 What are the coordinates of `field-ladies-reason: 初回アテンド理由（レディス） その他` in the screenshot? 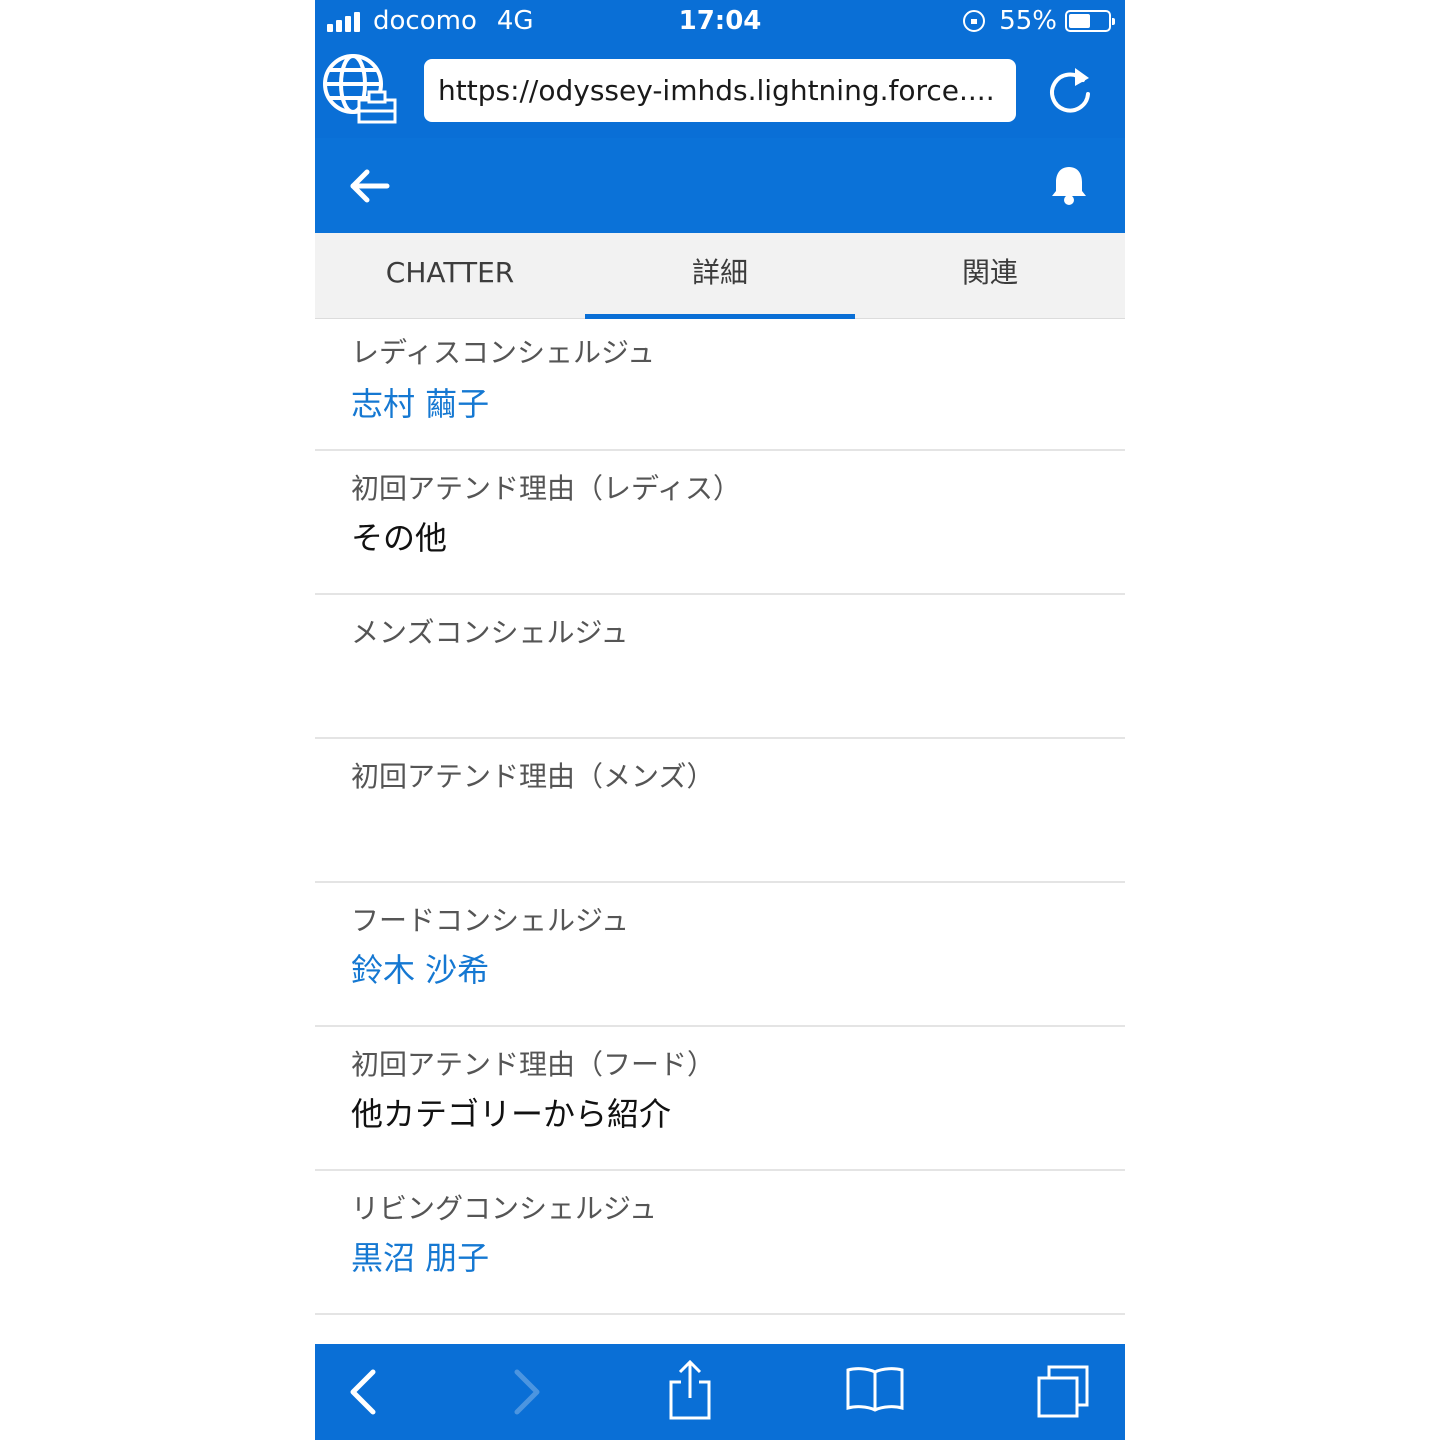 It's located at (720, 523).